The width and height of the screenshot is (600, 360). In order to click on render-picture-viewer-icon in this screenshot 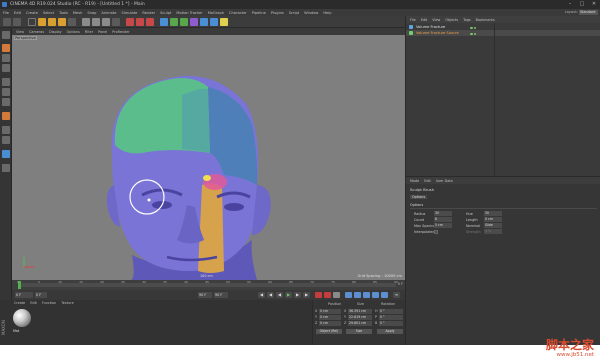, I will do `click(140, 22)`.